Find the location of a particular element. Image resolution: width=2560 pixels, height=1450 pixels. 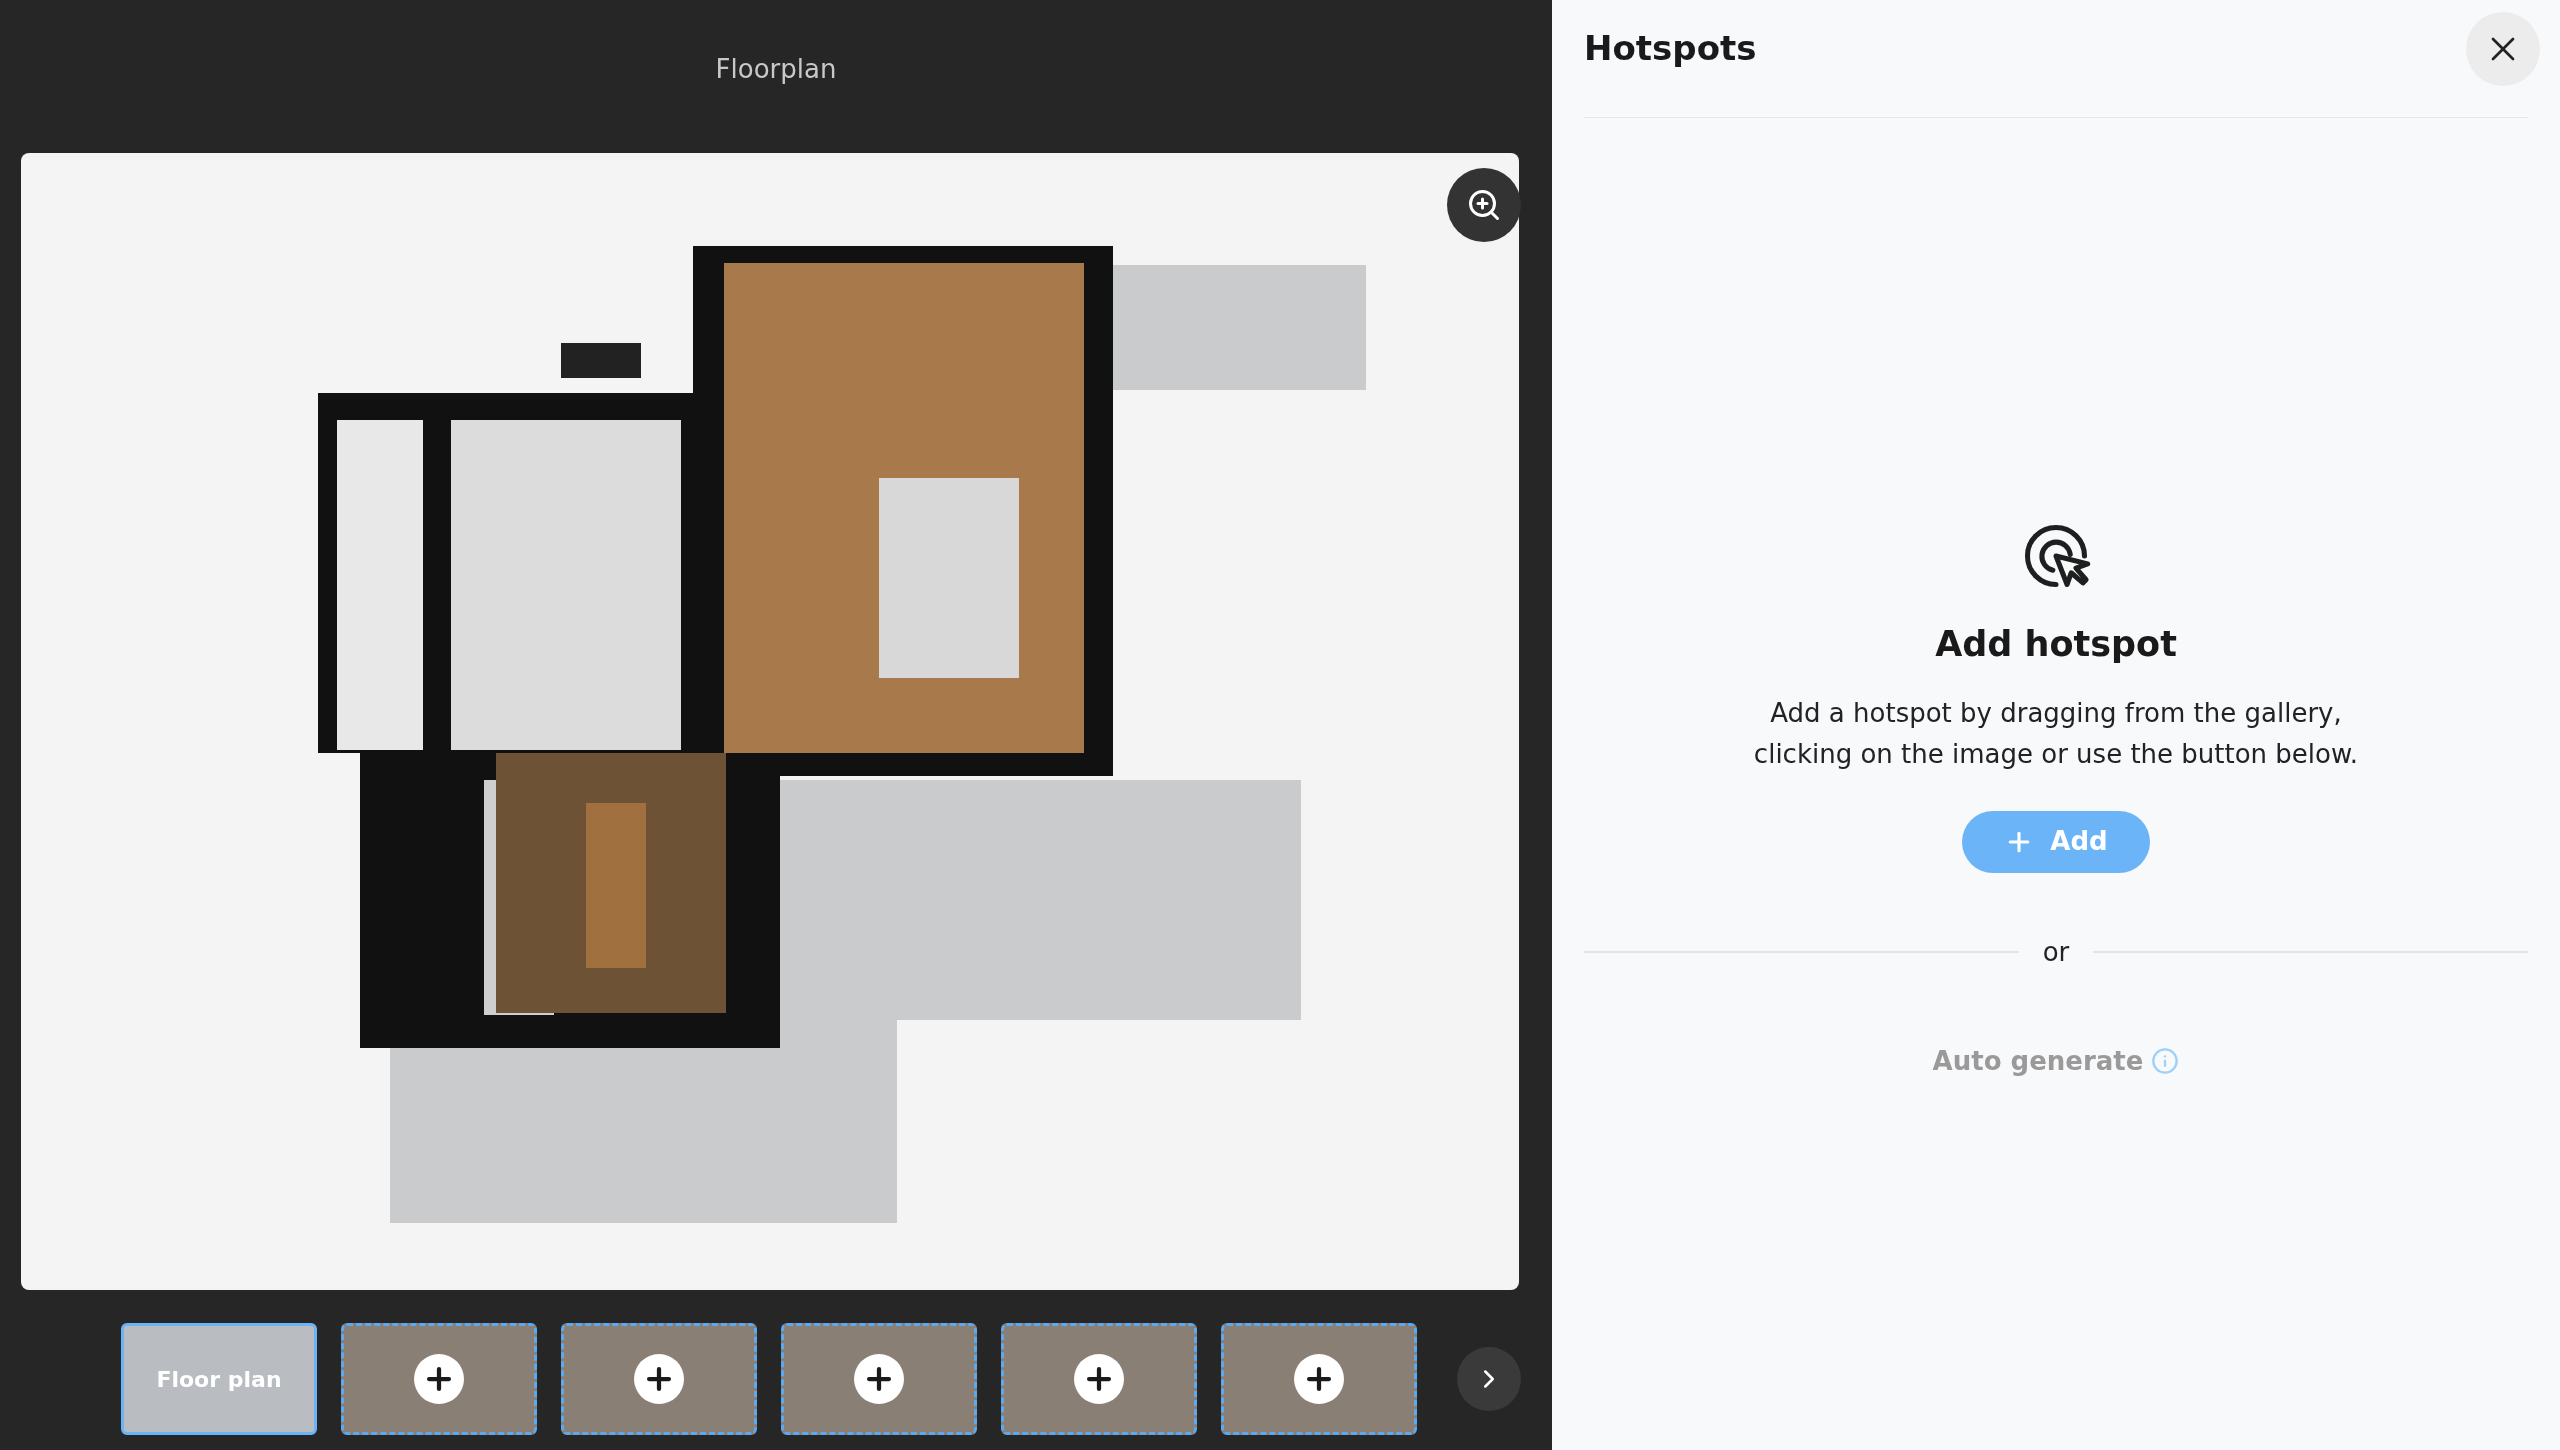

panel-title: Hotspots is located at coordinates (1670, 48).